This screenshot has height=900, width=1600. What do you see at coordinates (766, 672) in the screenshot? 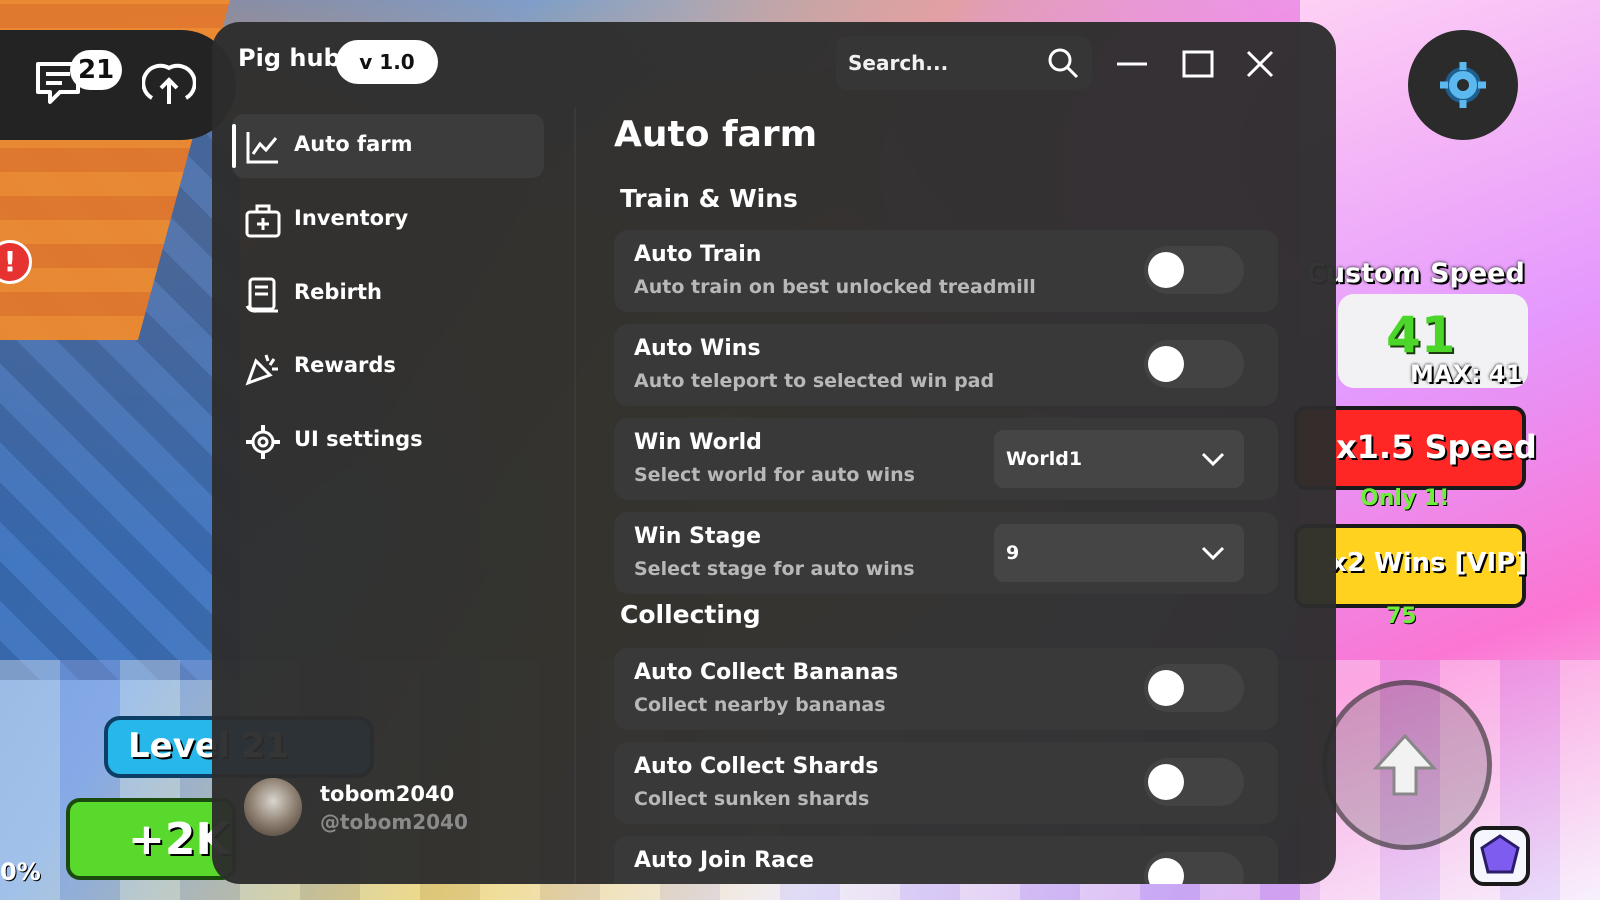
I see `option-title: Auto Collect Bananas` at bounding box center [766, 672].